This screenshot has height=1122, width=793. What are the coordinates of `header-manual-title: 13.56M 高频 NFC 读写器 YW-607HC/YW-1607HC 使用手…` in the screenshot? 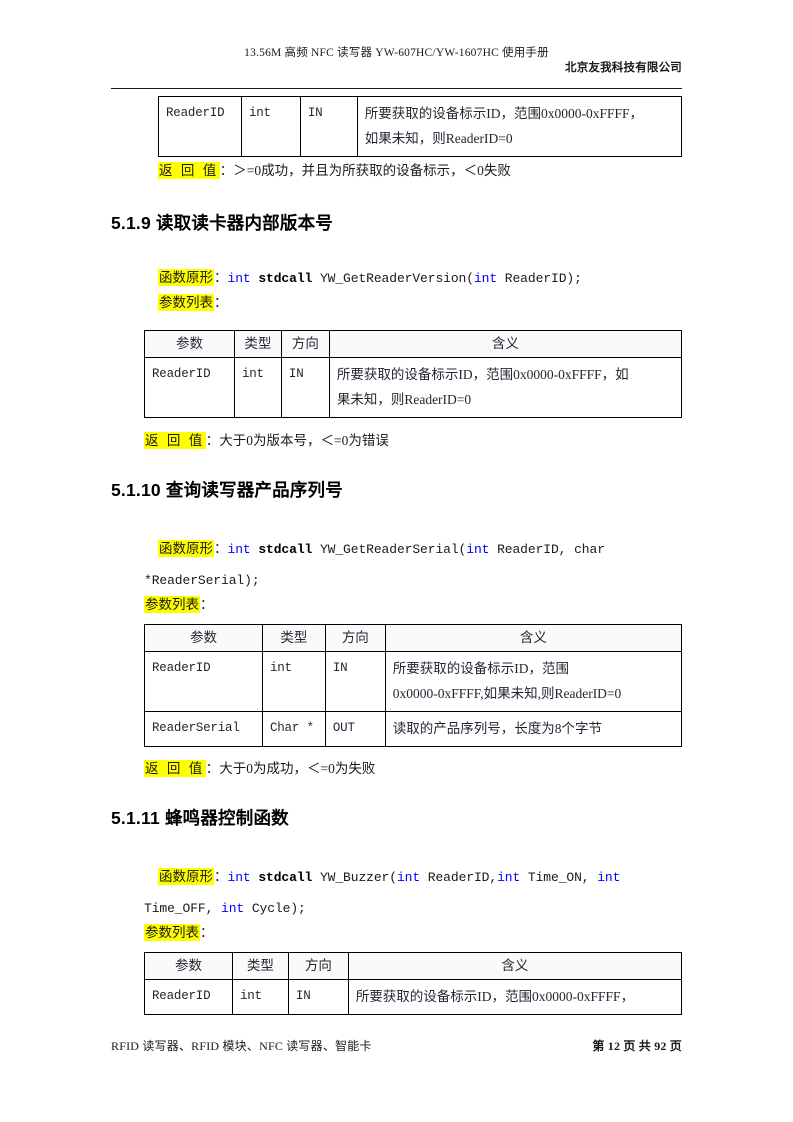 It's located at (396, 53).